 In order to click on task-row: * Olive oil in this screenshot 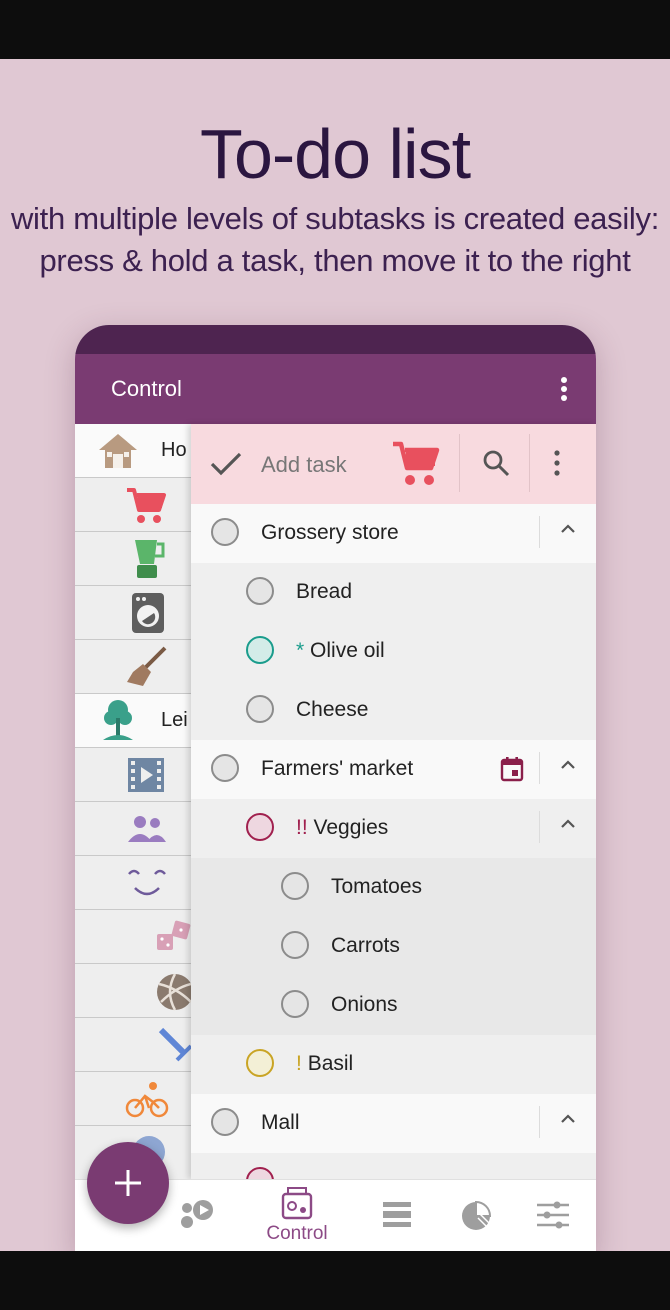, I will do `click(393, 651)`.